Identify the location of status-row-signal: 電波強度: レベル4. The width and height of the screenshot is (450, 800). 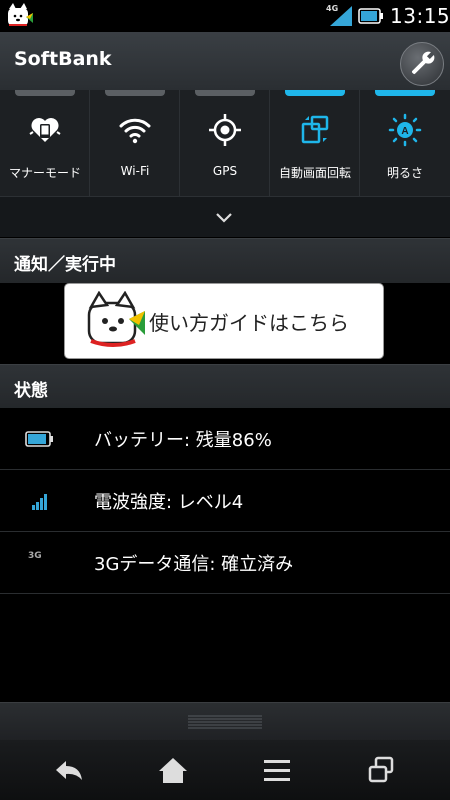
(225, 501).